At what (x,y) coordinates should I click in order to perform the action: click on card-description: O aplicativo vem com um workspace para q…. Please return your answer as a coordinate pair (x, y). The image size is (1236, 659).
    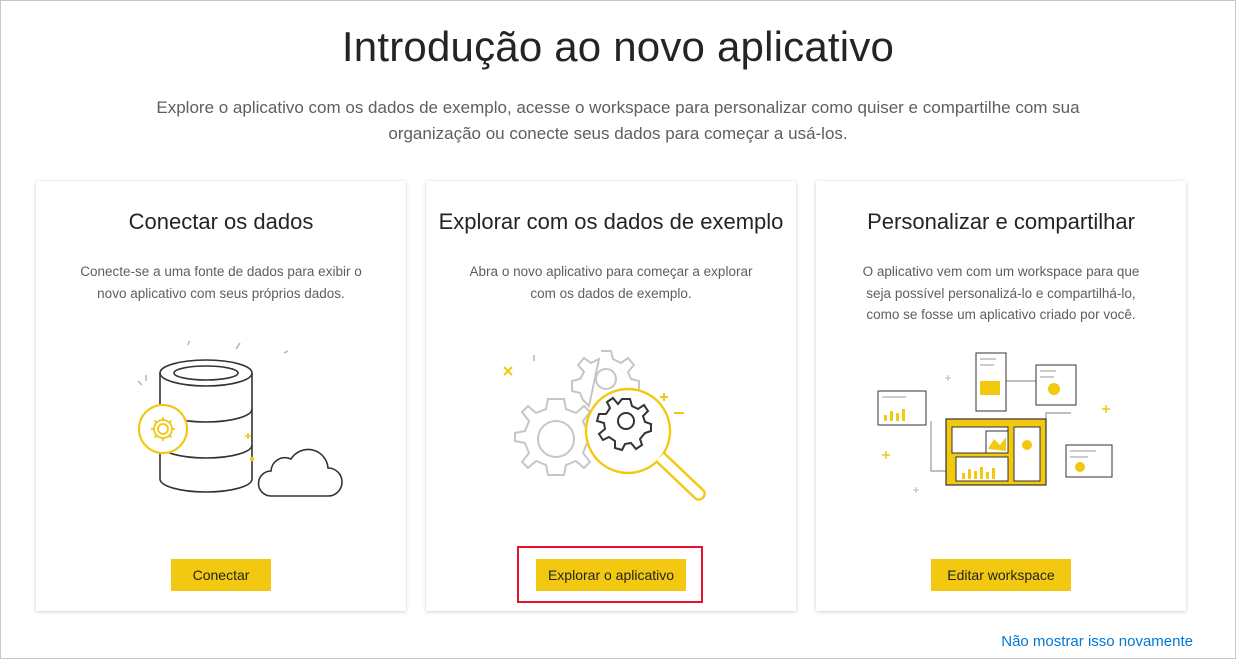
    Looking at the image, I should click on (1001, 293).